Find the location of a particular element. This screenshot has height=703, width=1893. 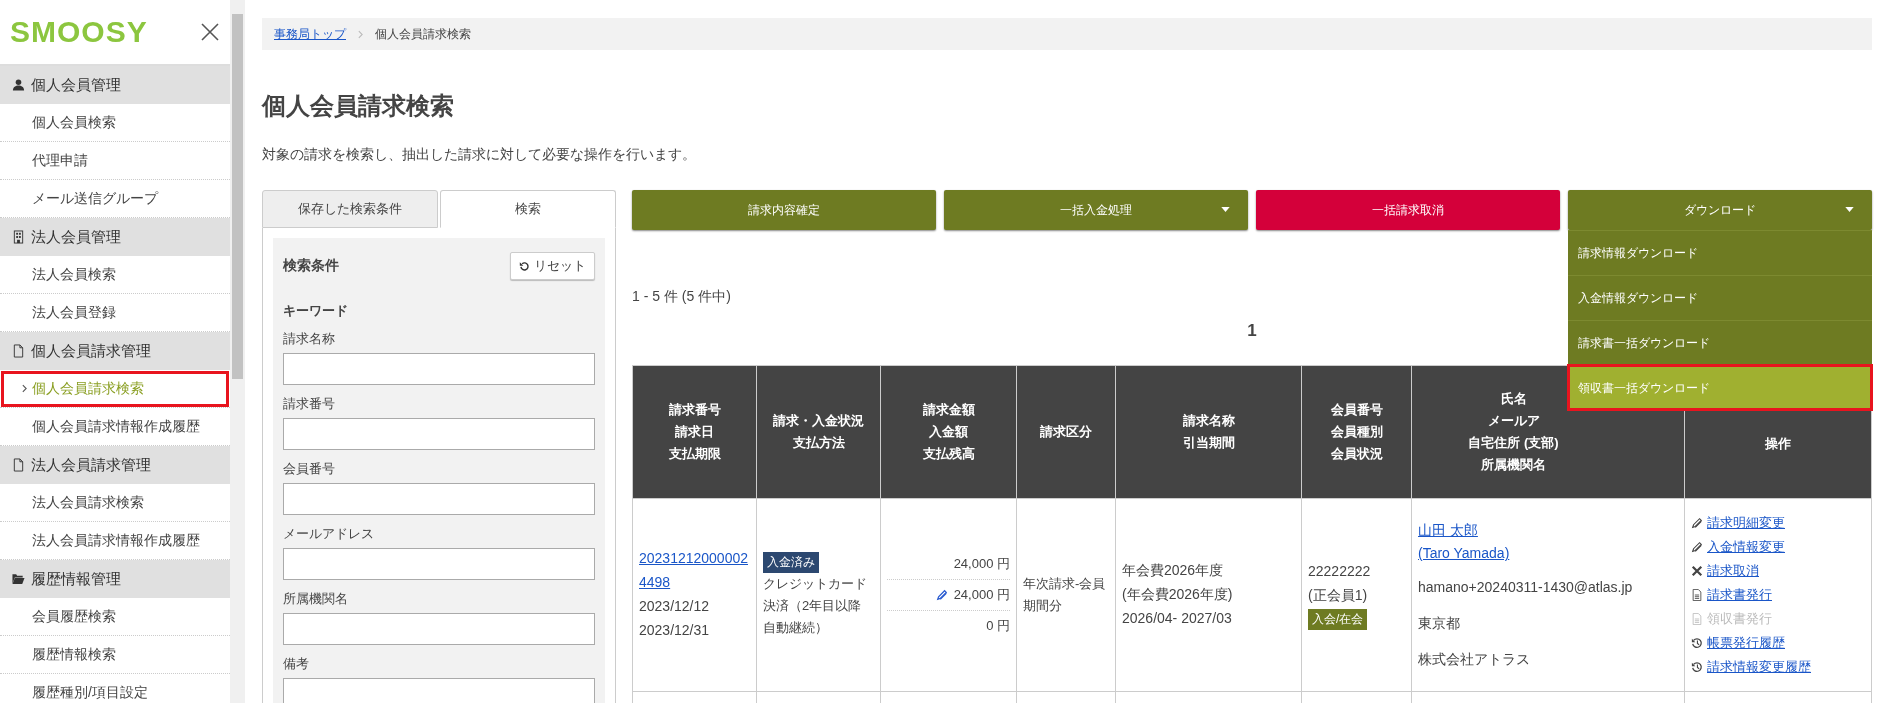

email-text: hamano+20240311-1430@atlas.jp is located at coordinates (1526, 588).